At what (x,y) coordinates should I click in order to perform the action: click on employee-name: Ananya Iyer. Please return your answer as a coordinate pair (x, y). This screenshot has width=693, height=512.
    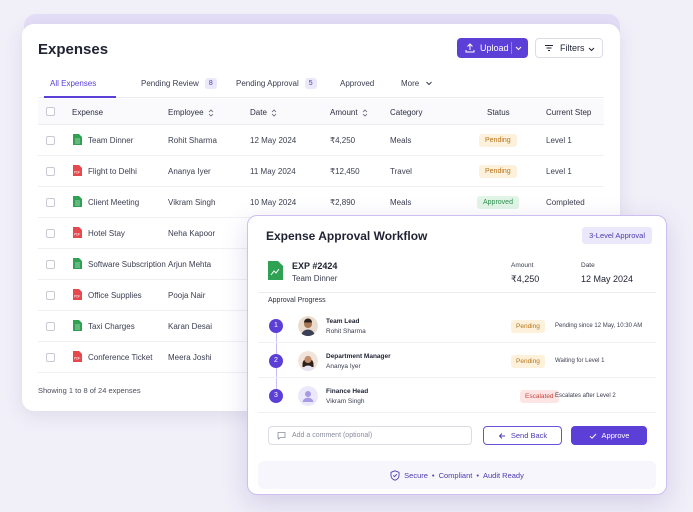
    Looking at the image, I should click on (189, 171).